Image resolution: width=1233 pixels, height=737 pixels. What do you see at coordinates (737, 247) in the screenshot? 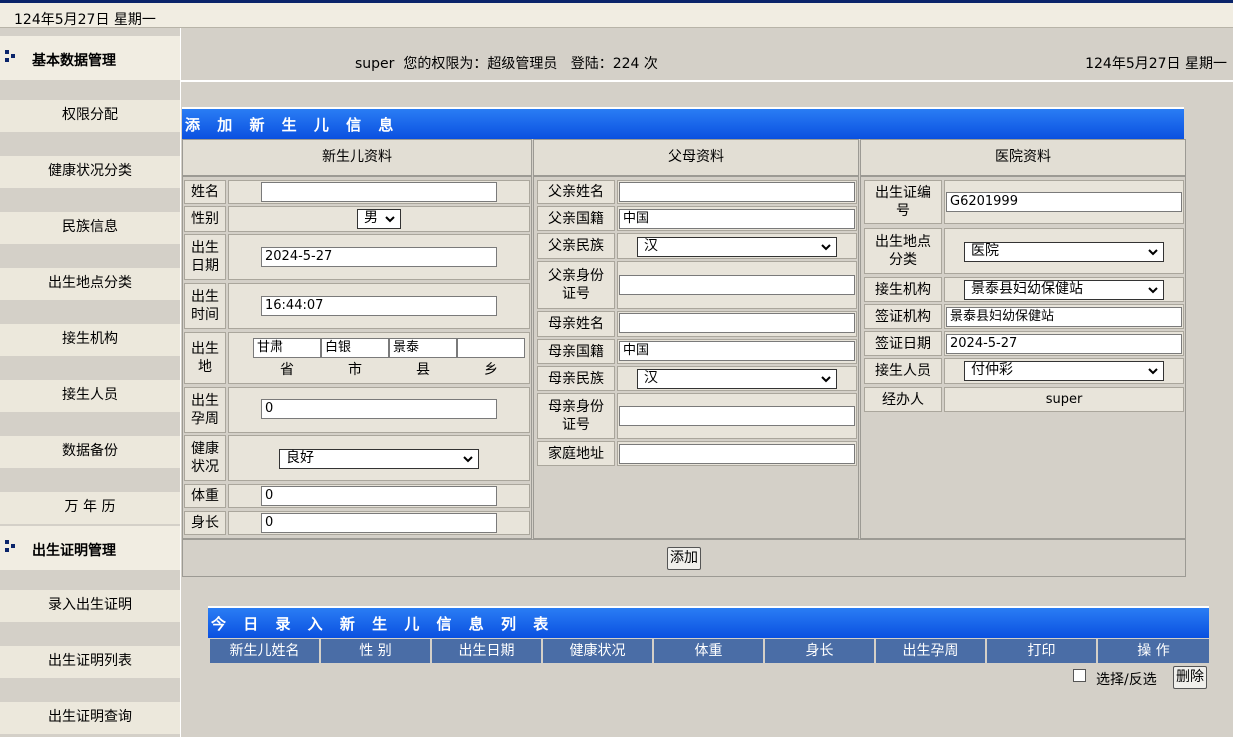
I see `father-ethnic-select: 汉` at bounding box center [737, 247].